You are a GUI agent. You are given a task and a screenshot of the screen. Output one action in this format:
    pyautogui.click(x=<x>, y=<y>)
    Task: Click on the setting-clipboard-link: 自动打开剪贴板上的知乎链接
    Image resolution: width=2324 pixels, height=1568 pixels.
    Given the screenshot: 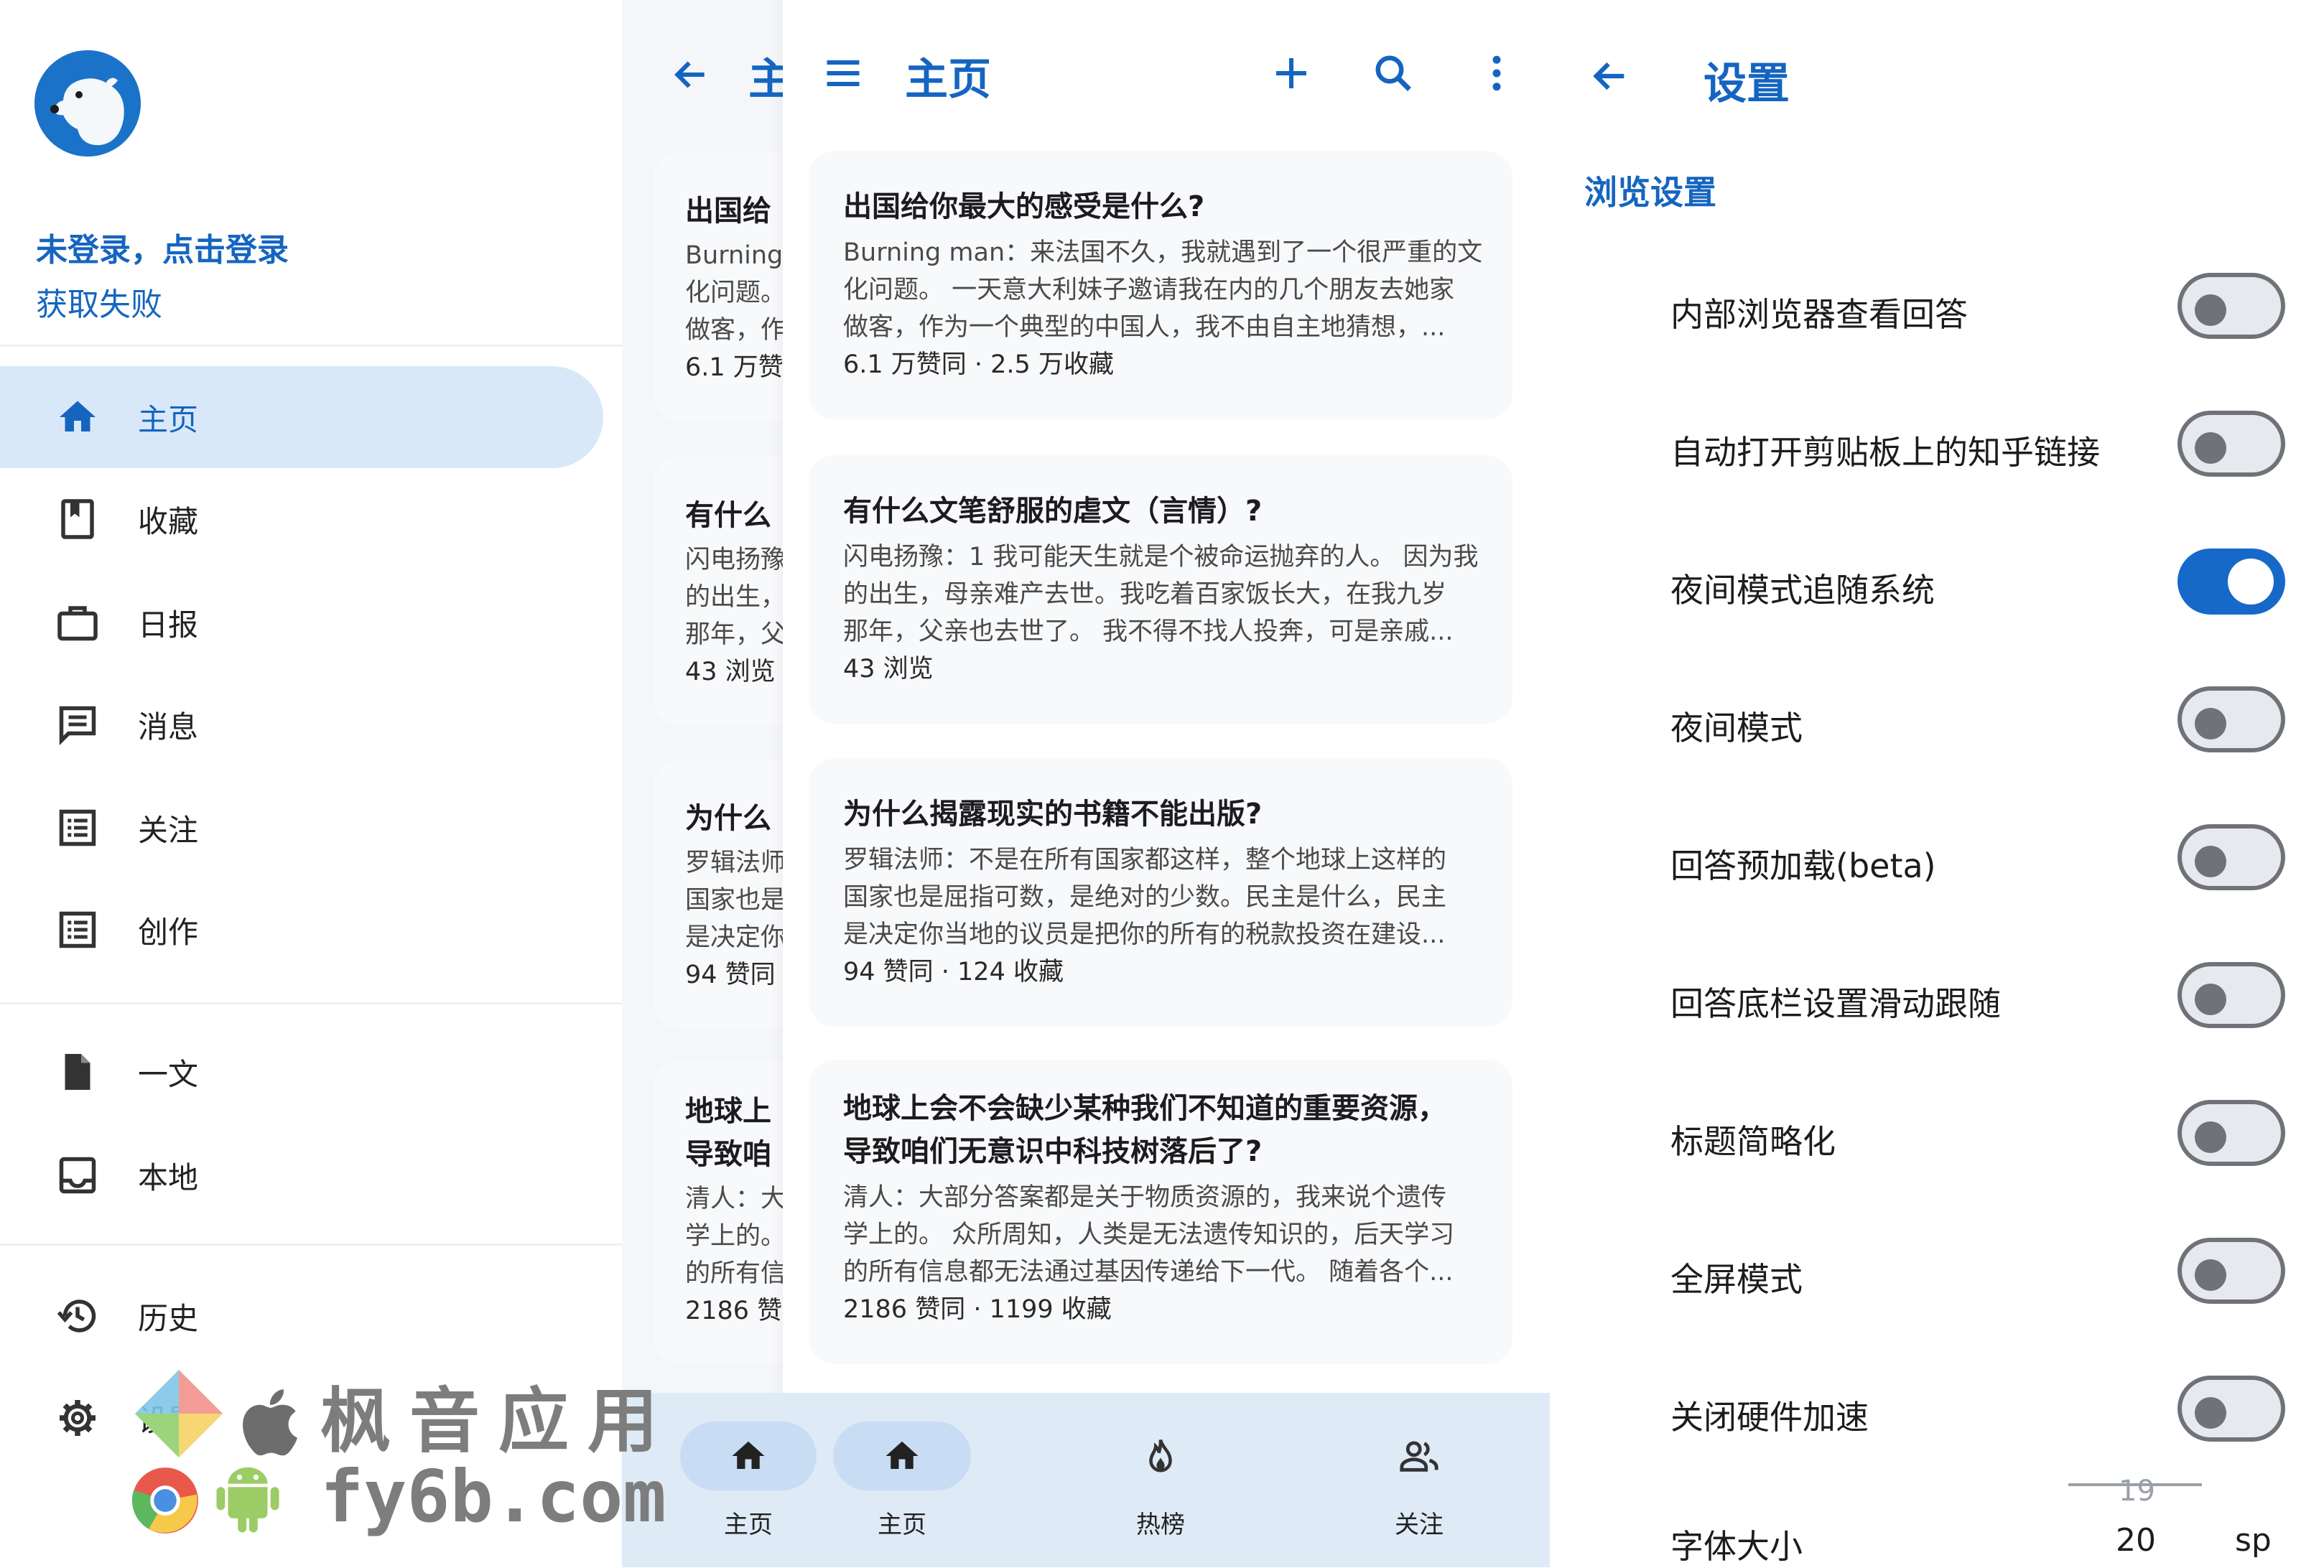 What is the action you would take?
    pyautogui.click(x=1937, y=447)
    